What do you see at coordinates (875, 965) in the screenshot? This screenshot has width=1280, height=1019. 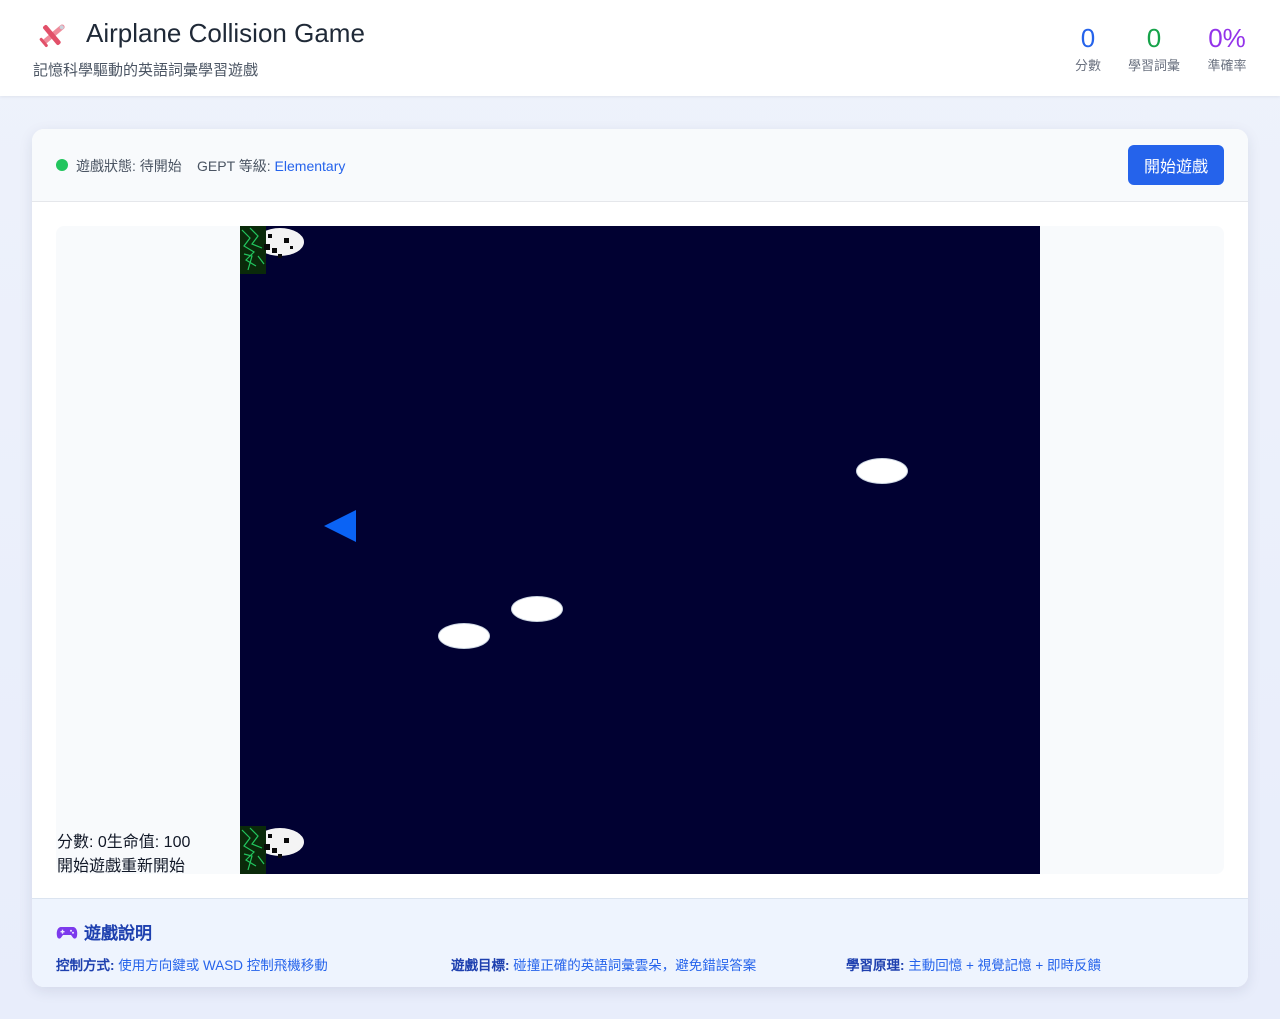 I see `instruction-label: 學習原理:` at bounding box center [875, 965].